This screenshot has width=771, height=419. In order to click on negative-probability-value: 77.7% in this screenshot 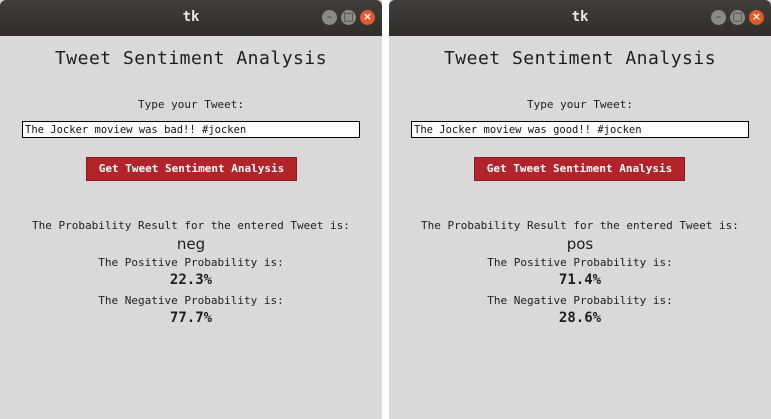, I will do `click(191, 318)`.